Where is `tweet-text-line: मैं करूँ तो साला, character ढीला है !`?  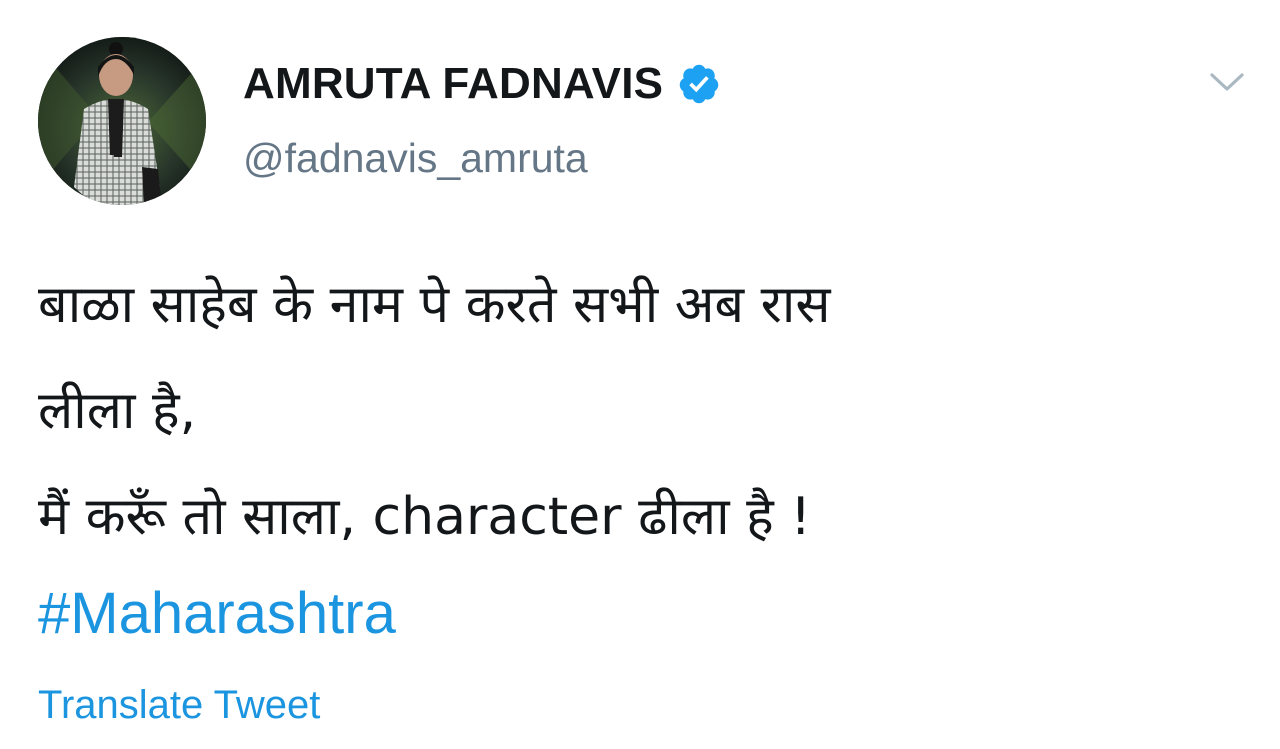 tweet-text-line: मैं करूँ तो साला, character ढीला है ! is located at coordinates (425, 517).